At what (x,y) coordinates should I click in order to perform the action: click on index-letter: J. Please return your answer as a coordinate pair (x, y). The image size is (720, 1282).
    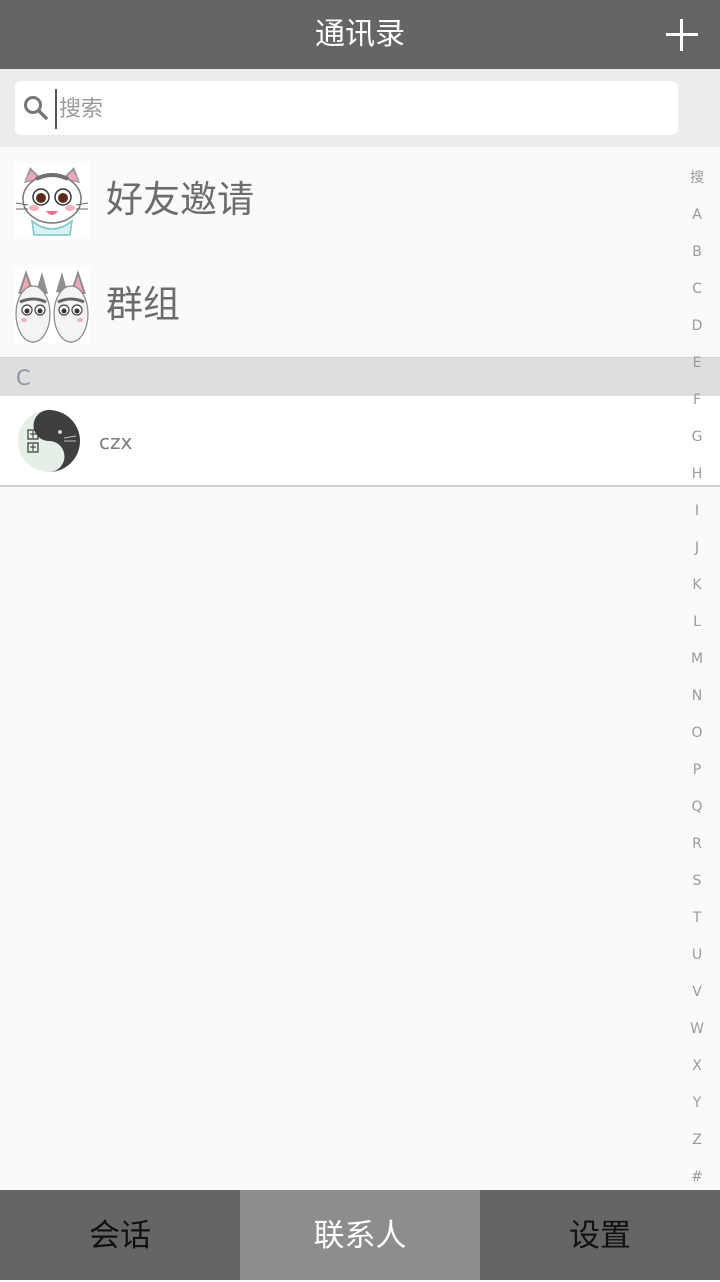
    Looking at the image, I should click on (697, 548).